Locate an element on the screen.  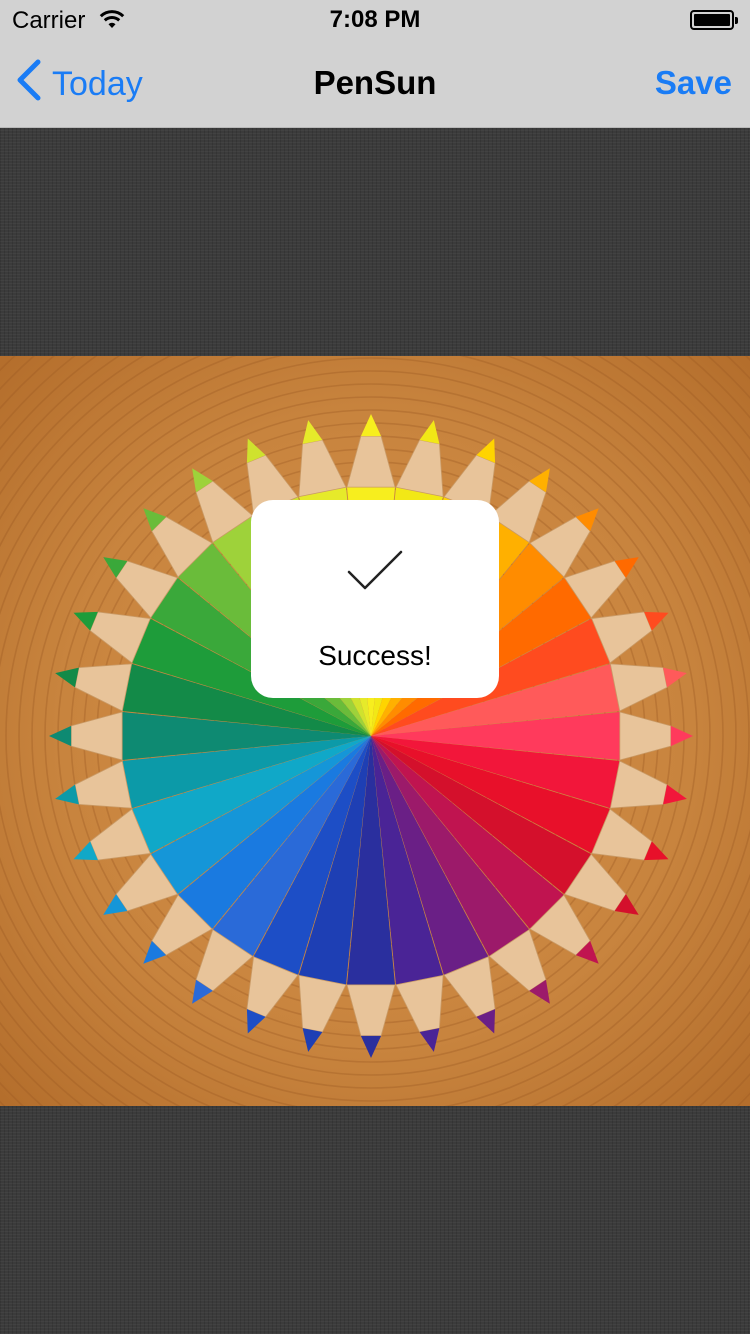
battery-icon is located at coordinates (714, 20).